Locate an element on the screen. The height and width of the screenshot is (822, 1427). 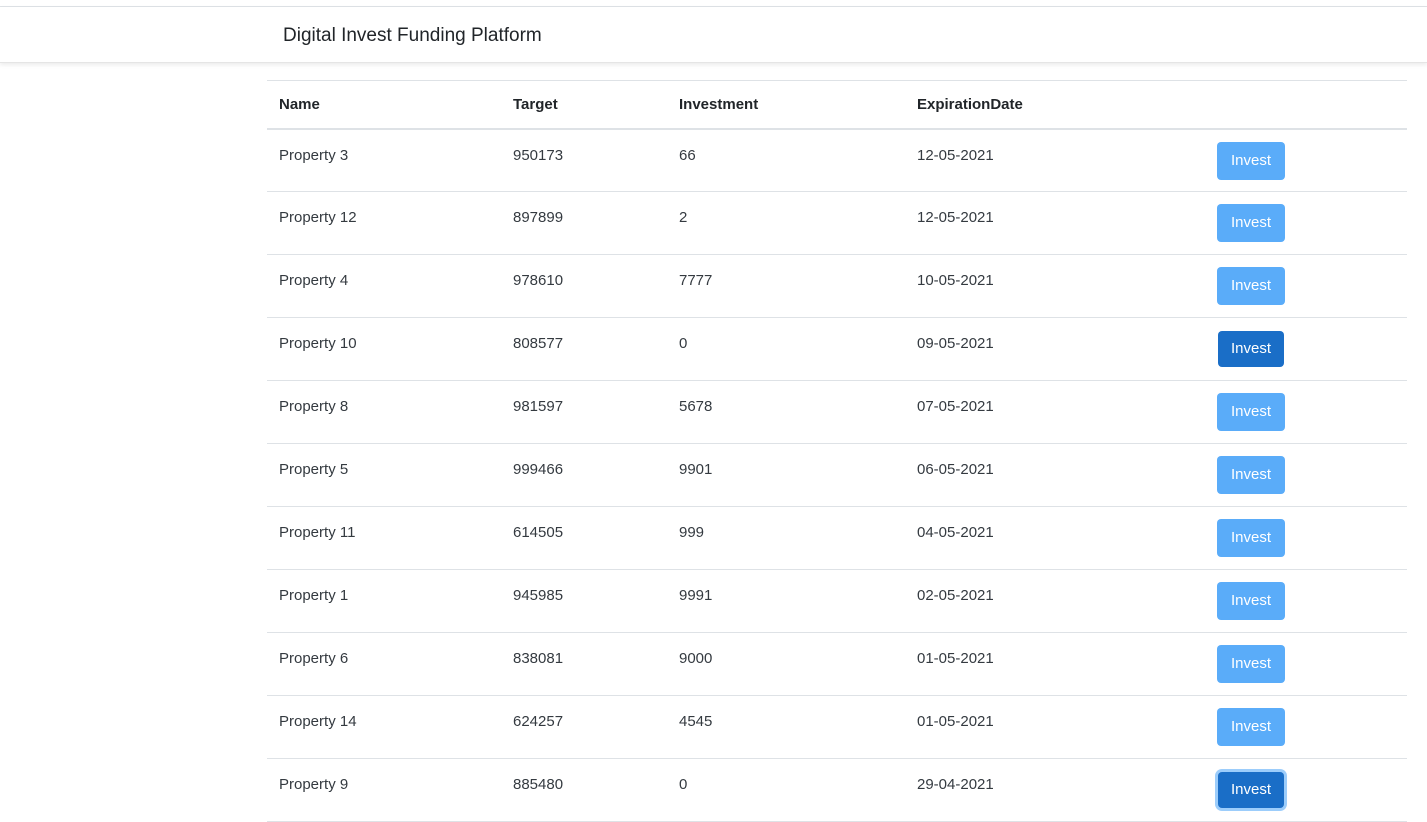
cell-target: 999466 is located at coordinates (584, 475).